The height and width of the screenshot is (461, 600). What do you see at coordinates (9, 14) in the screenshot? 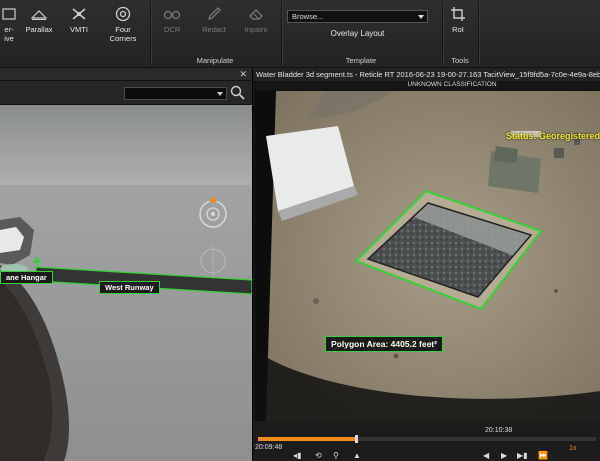
I see `frame-icon` at bounding box center [9, 14].